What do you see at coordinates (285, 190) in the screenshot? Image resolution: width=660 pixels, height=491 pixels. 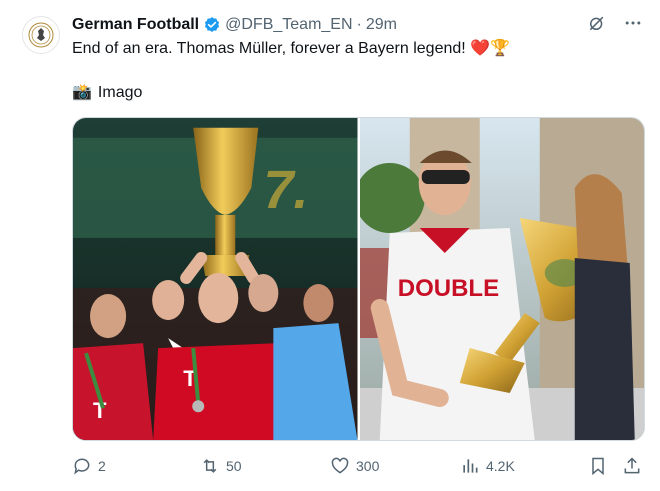 I see `svg-text: 7.` at bounding box center [285, 190].